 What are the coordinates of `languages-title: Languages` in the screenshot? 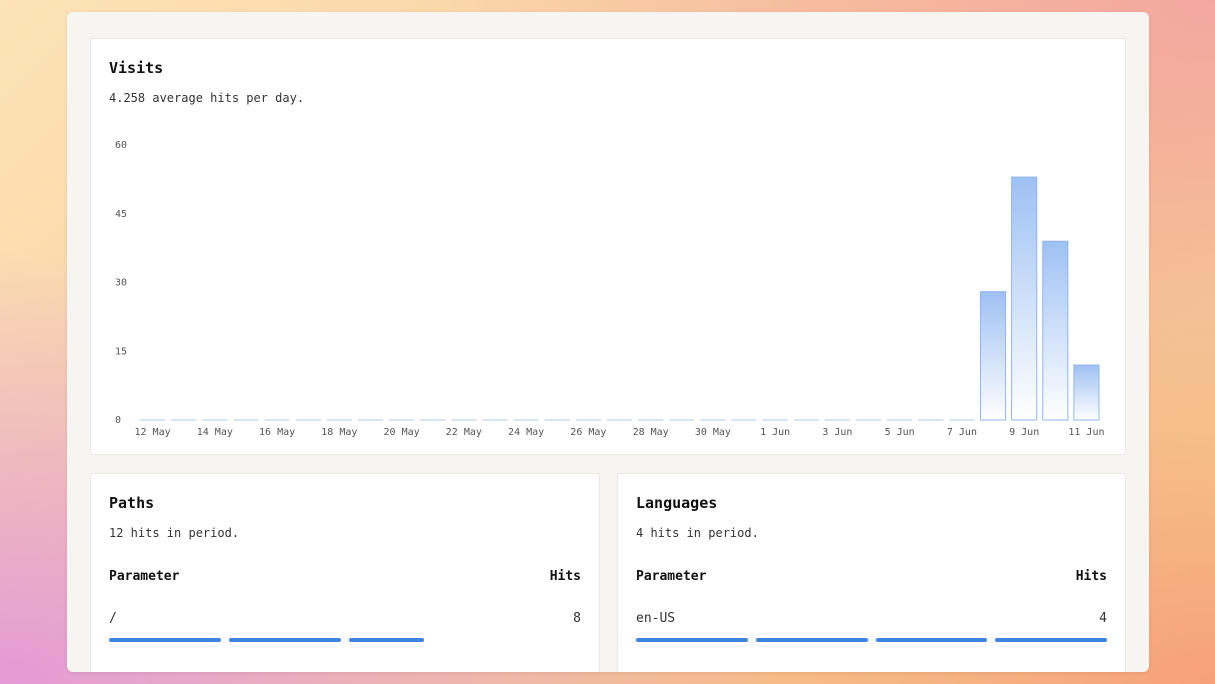 It's located at (677, 503).